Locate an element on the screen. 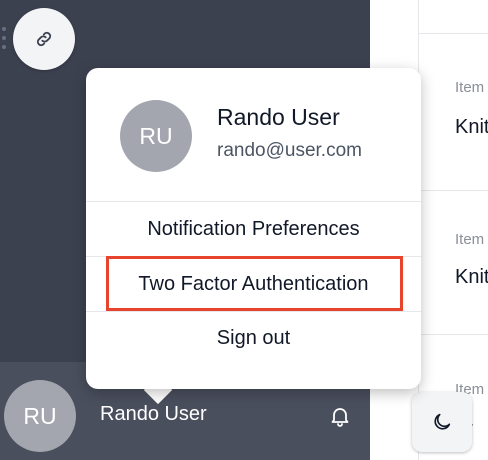 This screenshot has width=488, height=460. menu-item-notification-preferences: Notification Preferences is located at coordinates (253, 229).